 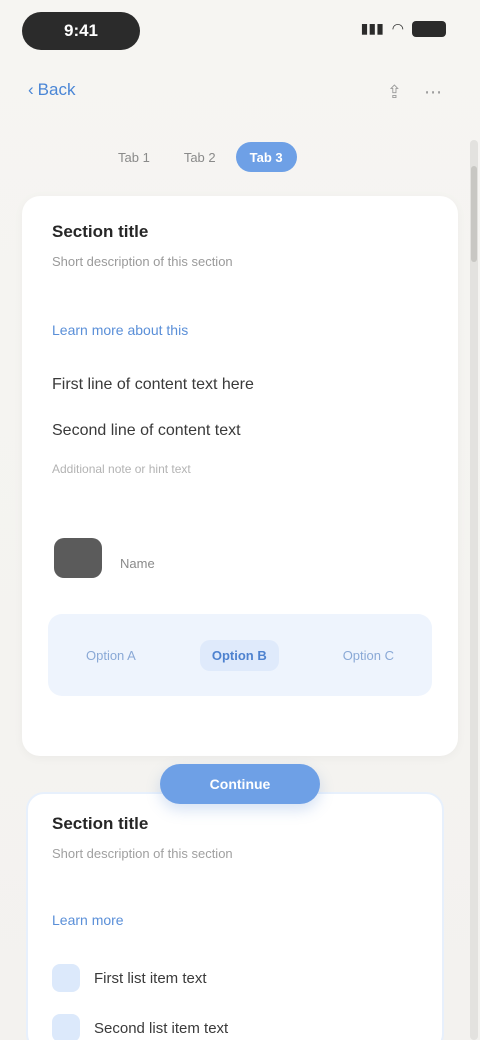 What do you see at coordinates (81, 31) in the screenshot?
I see `status-time: 9:41` at bounding box center [81, 31].